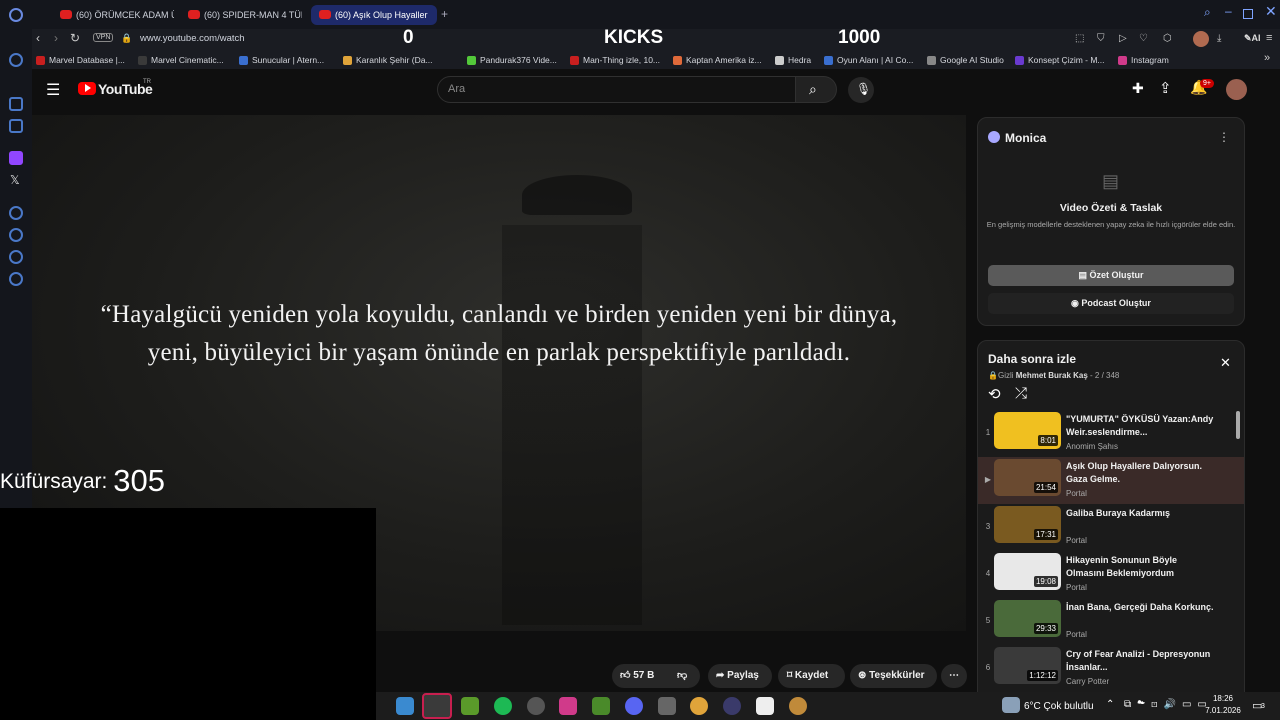  I want to click on tab-3-active: (60) Aşık Olup Hayaller, so click(374, 15).